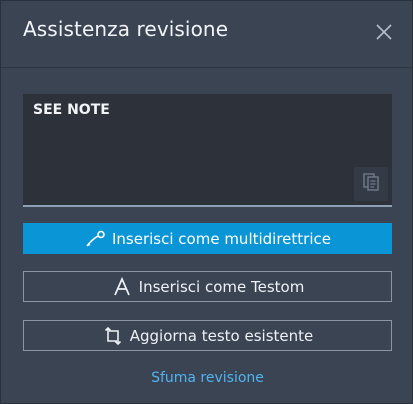 The height and width of the screenshot is (404, 413). What do you see at coordinates (126, 29) in the screenshot?
I see `panel-title: Assistenza revisione` at bounding box center [126, 29].